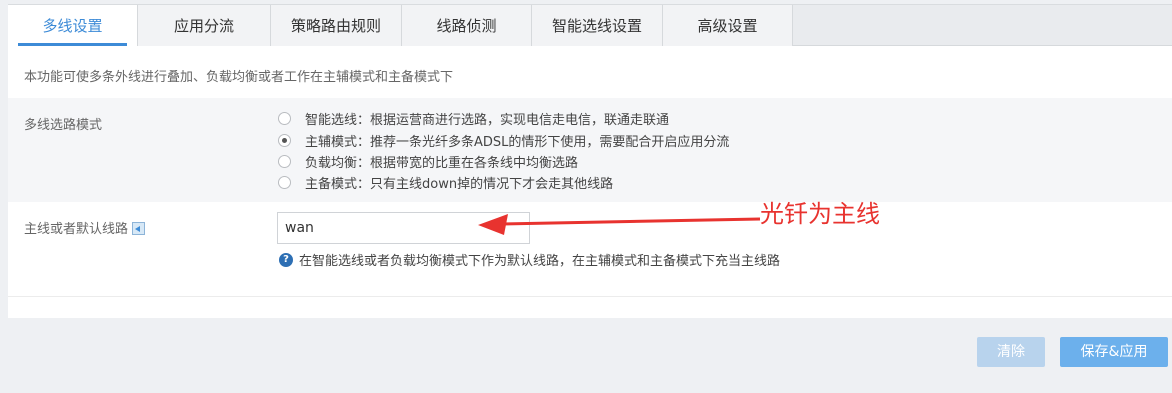 The height and width of the screenshot is (393, 1172). What do you see at coordinates (467, 26) in the screenshot?
I see `tab-line-detection: 线路侦测` at bounding box center [467, 26].